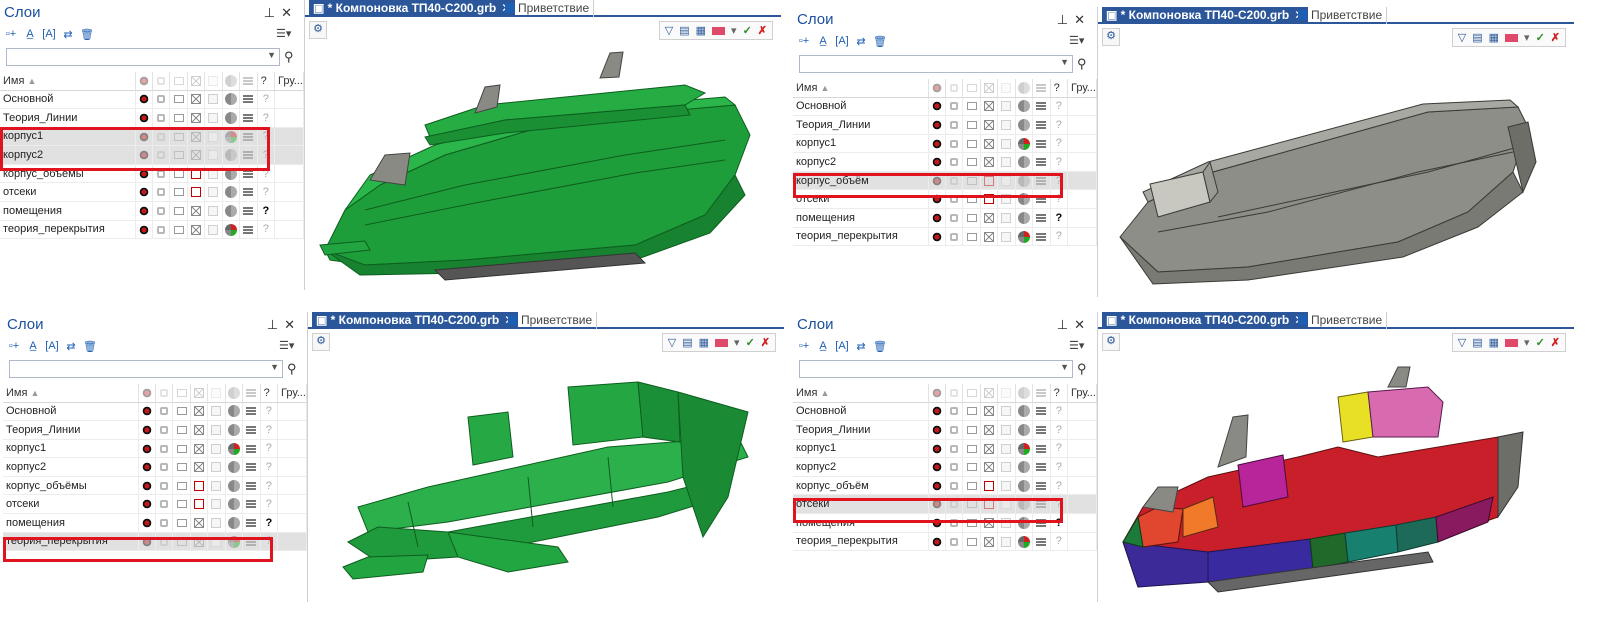 This screenshot has width=1600, height=630. Describe the element at coordinates (155, 504) in the screenshot. I see `layer-row: отсеки?` at that location.